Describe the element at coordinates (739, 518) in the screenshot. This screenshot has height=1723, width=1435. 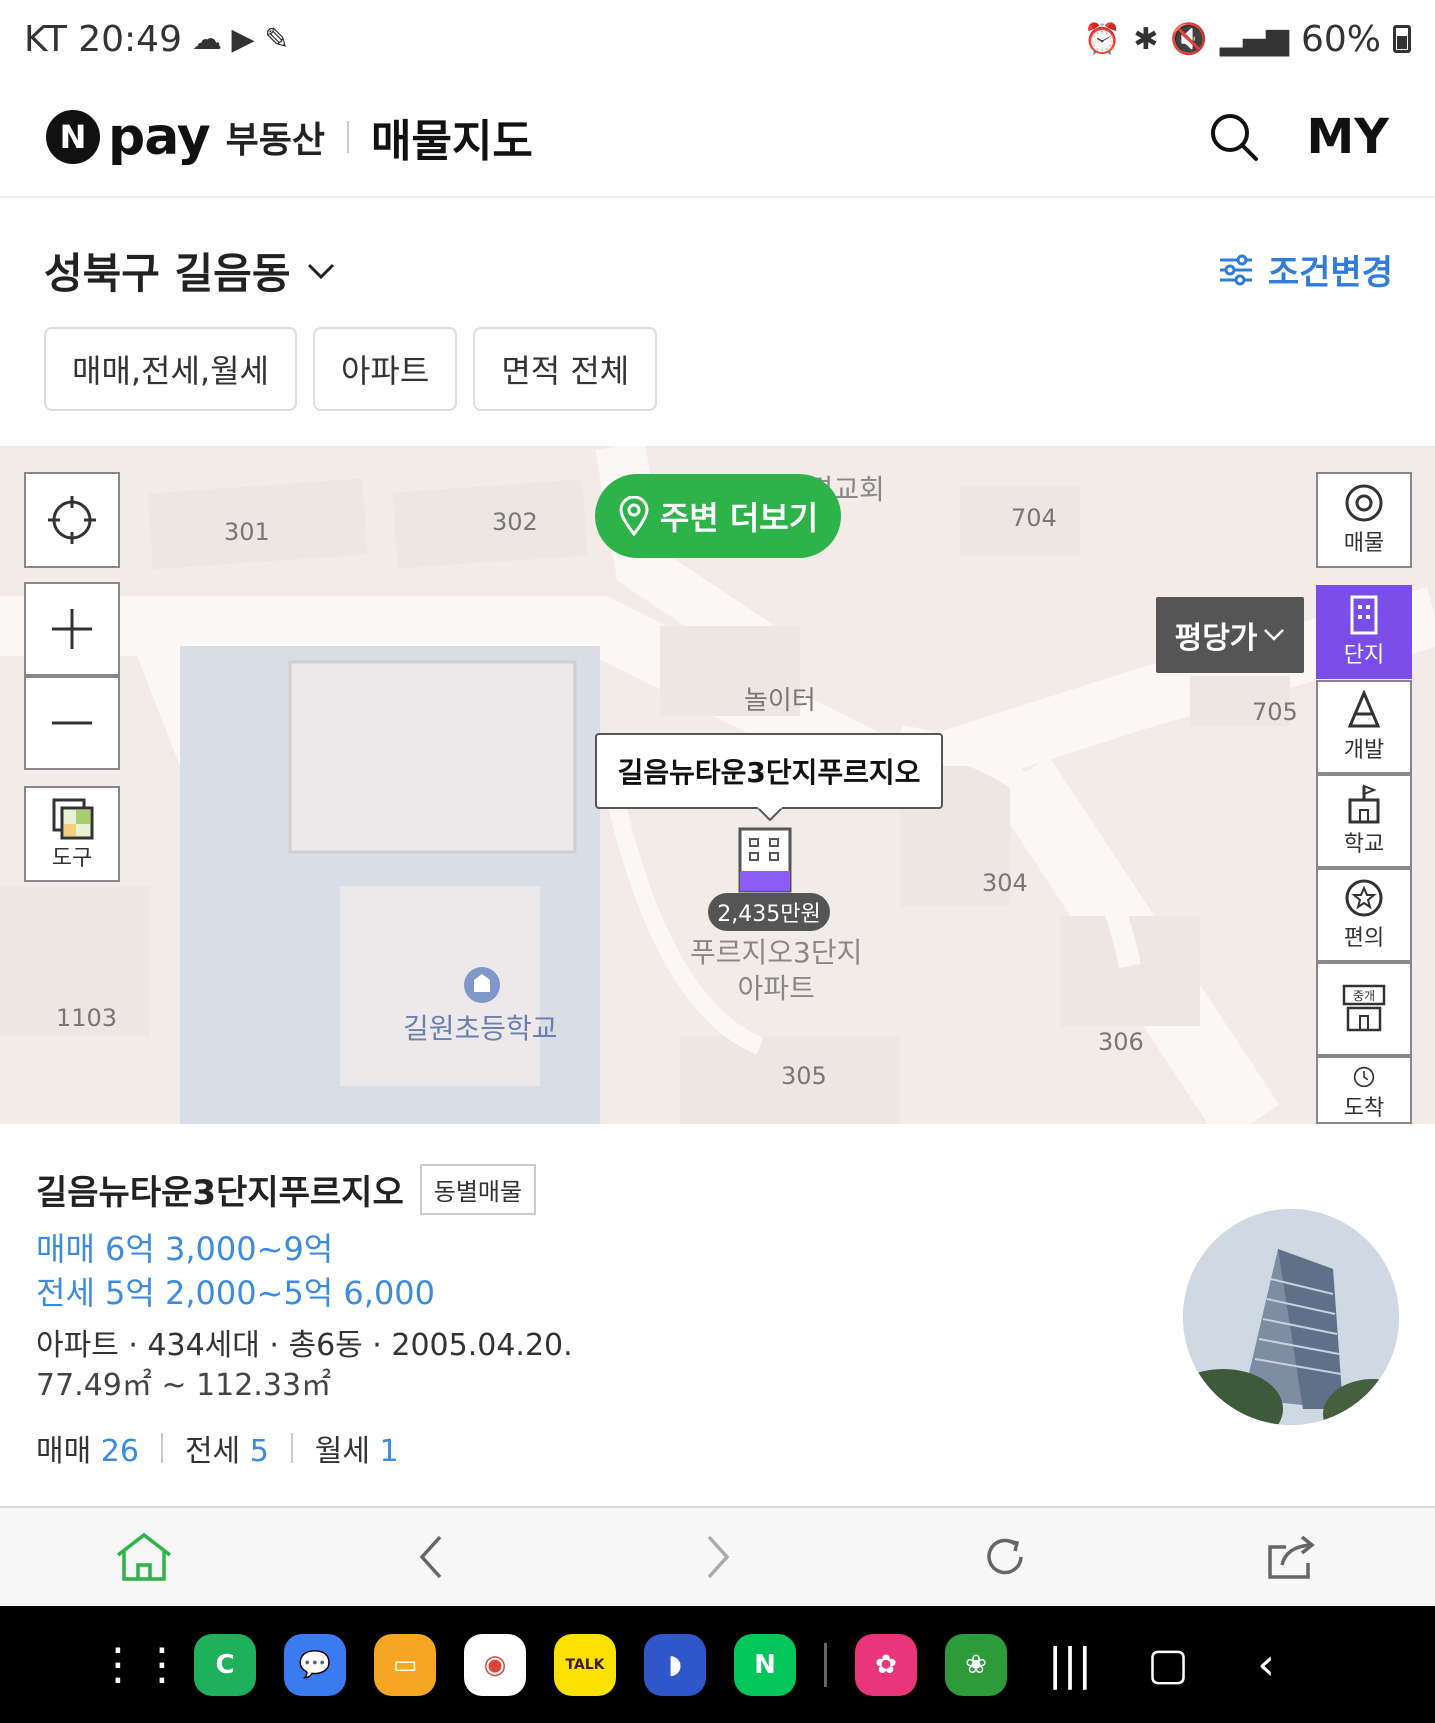
I see `nearby-more-label: 주변 더보기` at that location.